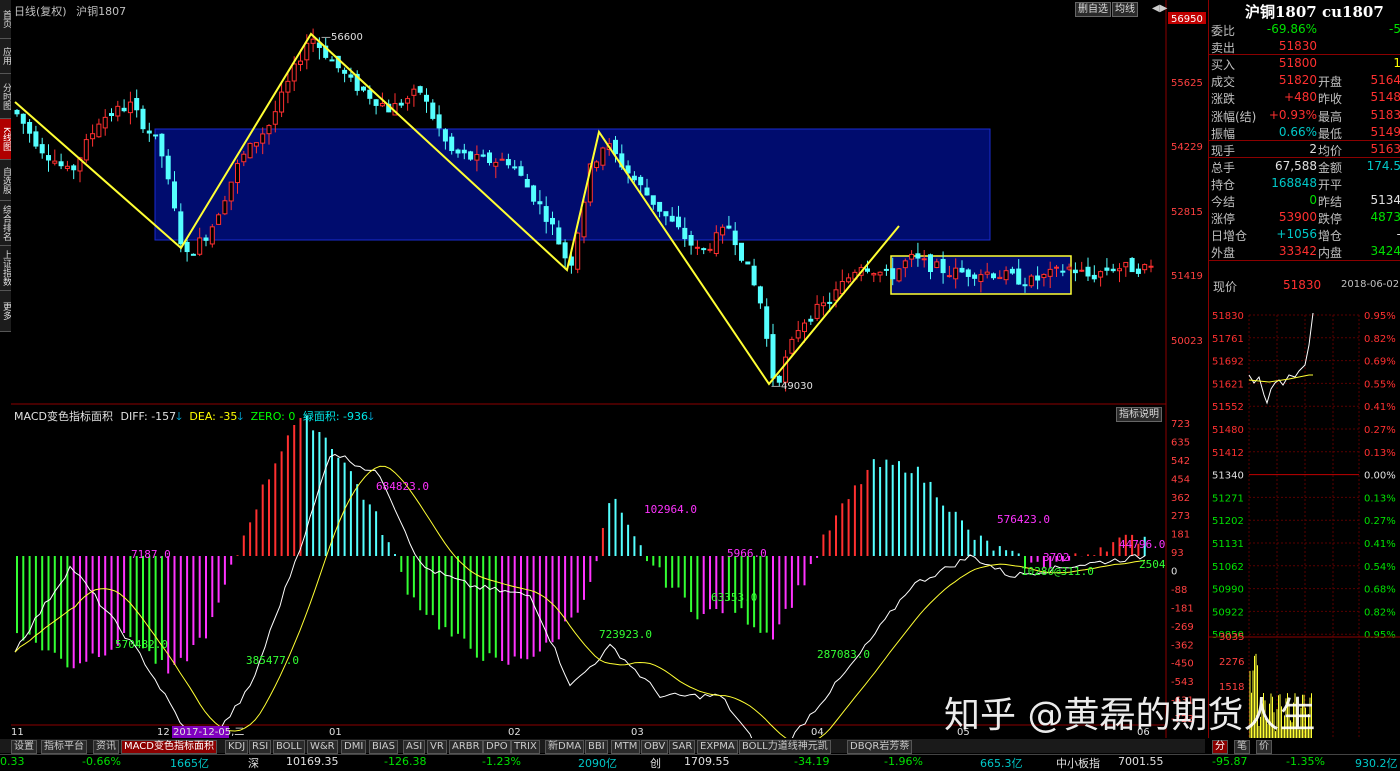 This screenshot has height=771, width=1400. I want to click on indicator-tab: 设置, so click(24, 747).